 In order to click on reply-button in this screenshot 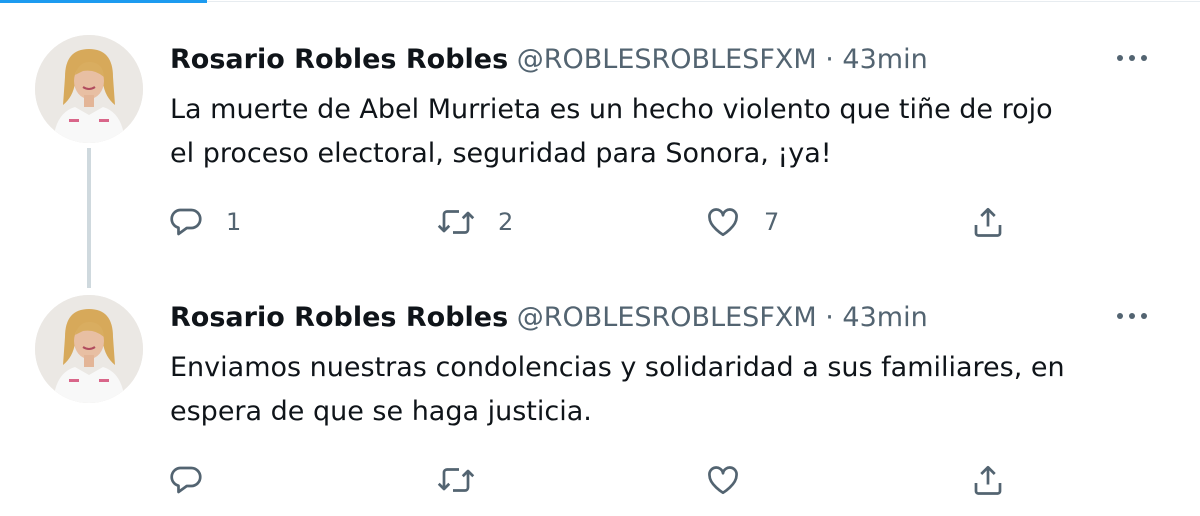, I will do `click(197, 480)`.